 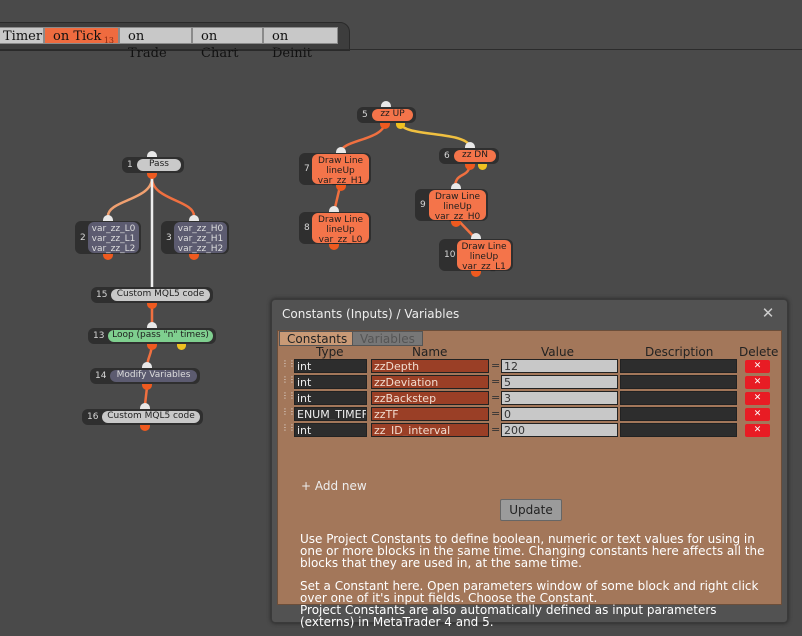 What do you see at coordinates (330, 414) in the screenshot?
I see `type-select: ENUM_TIMEF` at bounding box center [330, 414].